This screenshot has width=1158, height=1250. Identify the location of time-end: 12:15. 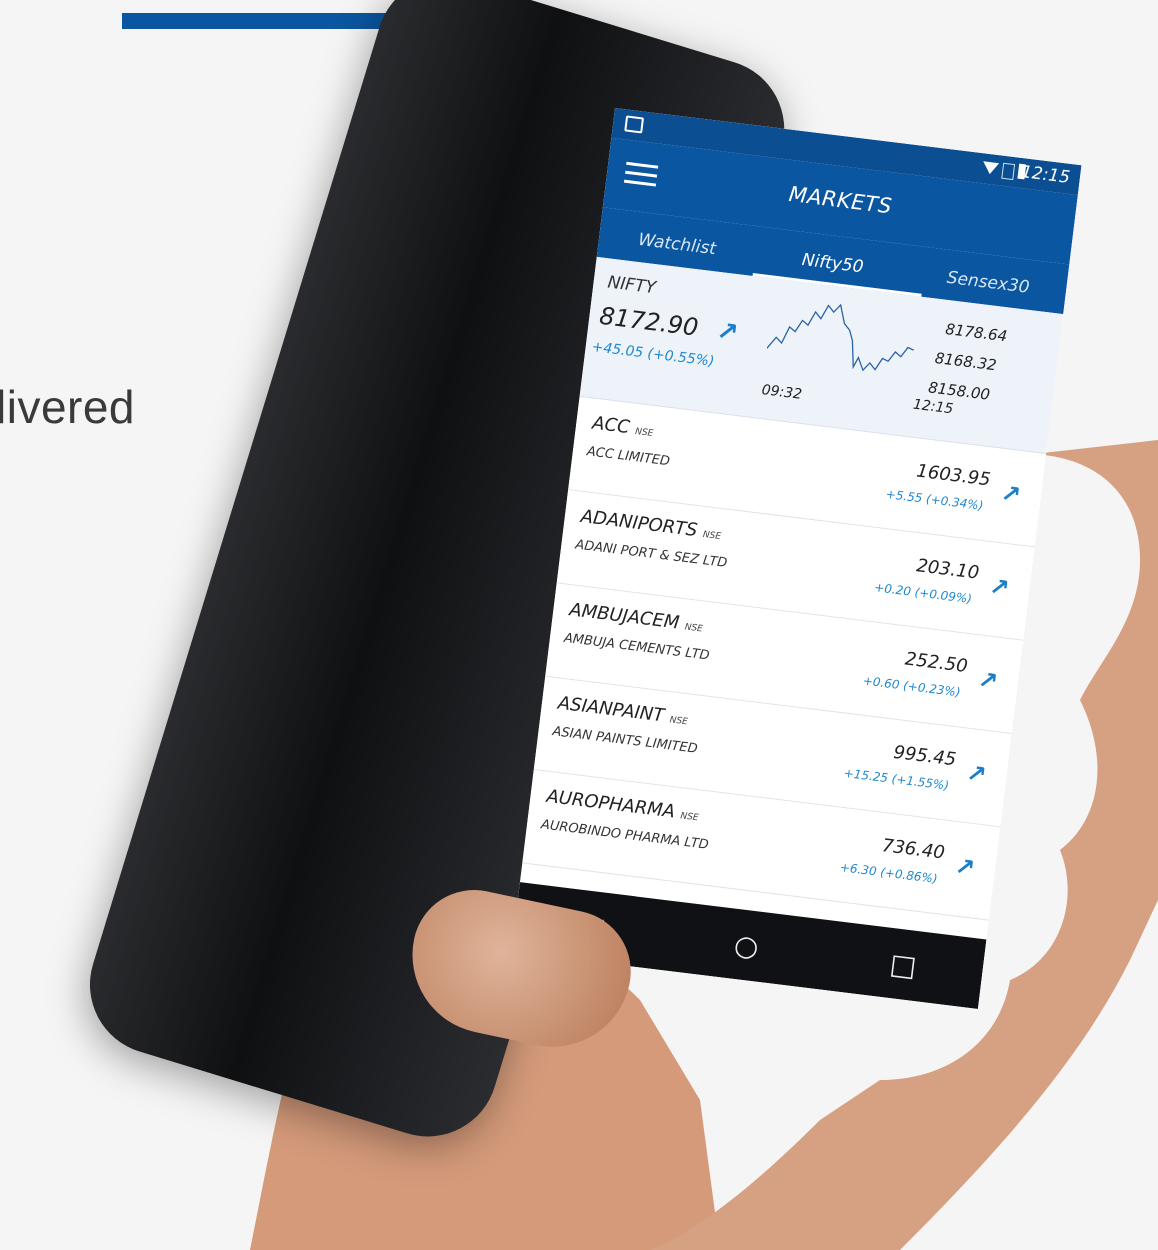
(933, 407).